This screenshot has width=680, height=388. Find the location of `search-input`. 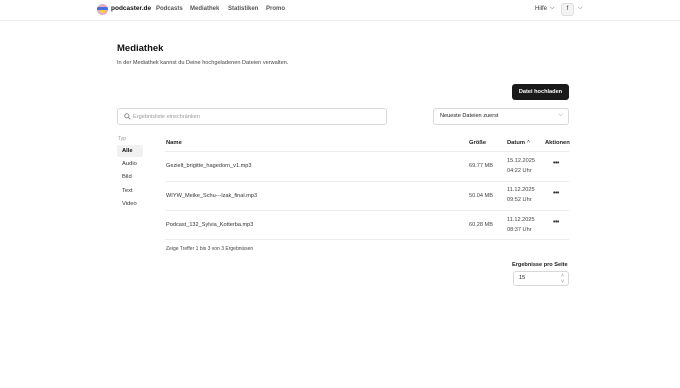

search-input is located at coordinates (255, 116).